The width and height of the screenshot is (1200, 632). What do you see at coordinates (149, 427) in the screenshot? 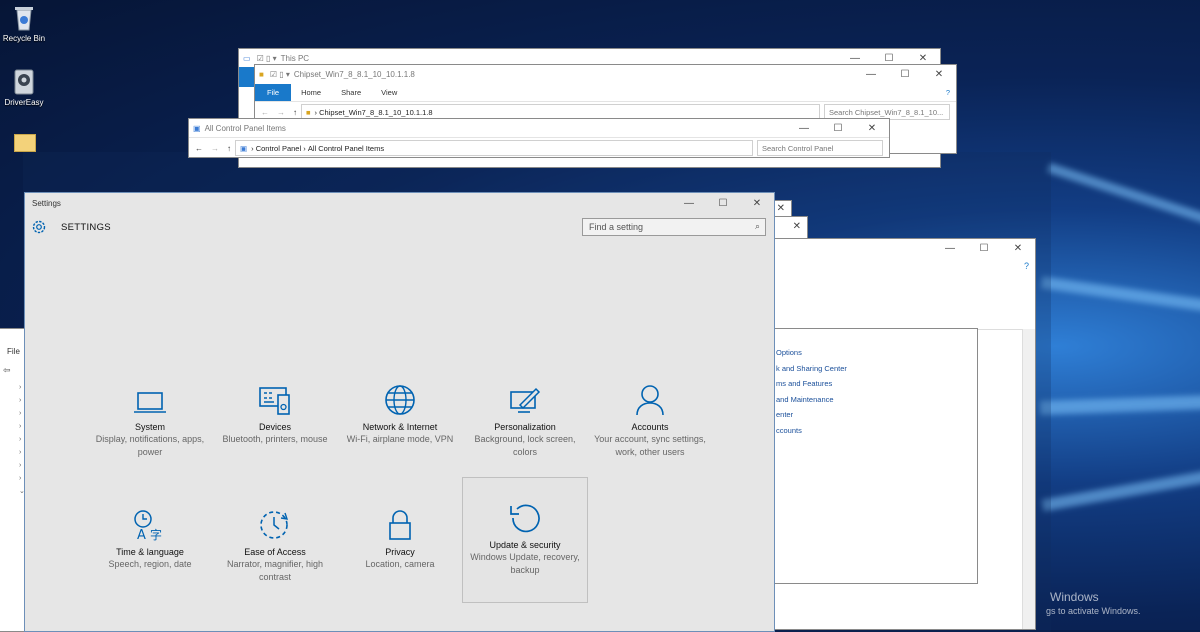
I see `tile-name: System` at bounding box center [149, 427].